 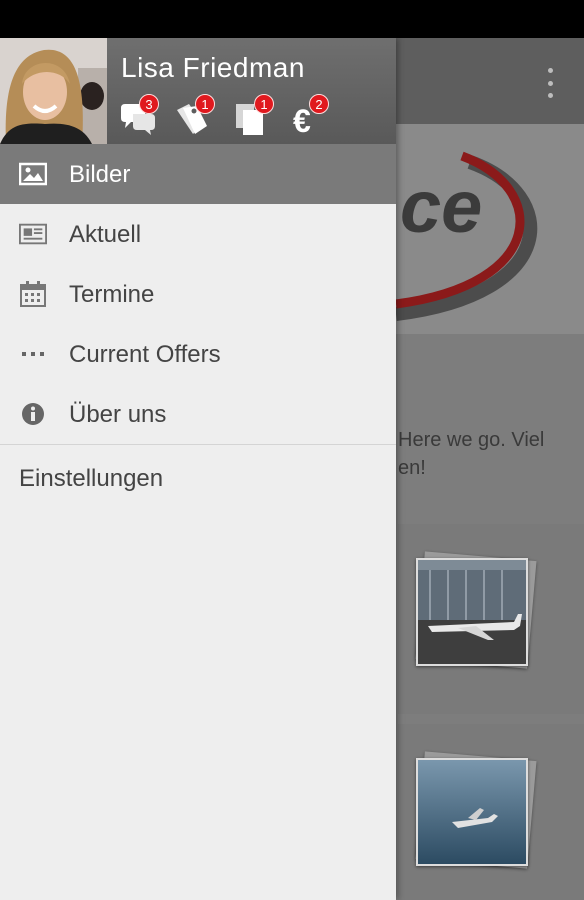 I want to click on menu-item-einstellungen: Einstellungen, so click(x=198, y=479).